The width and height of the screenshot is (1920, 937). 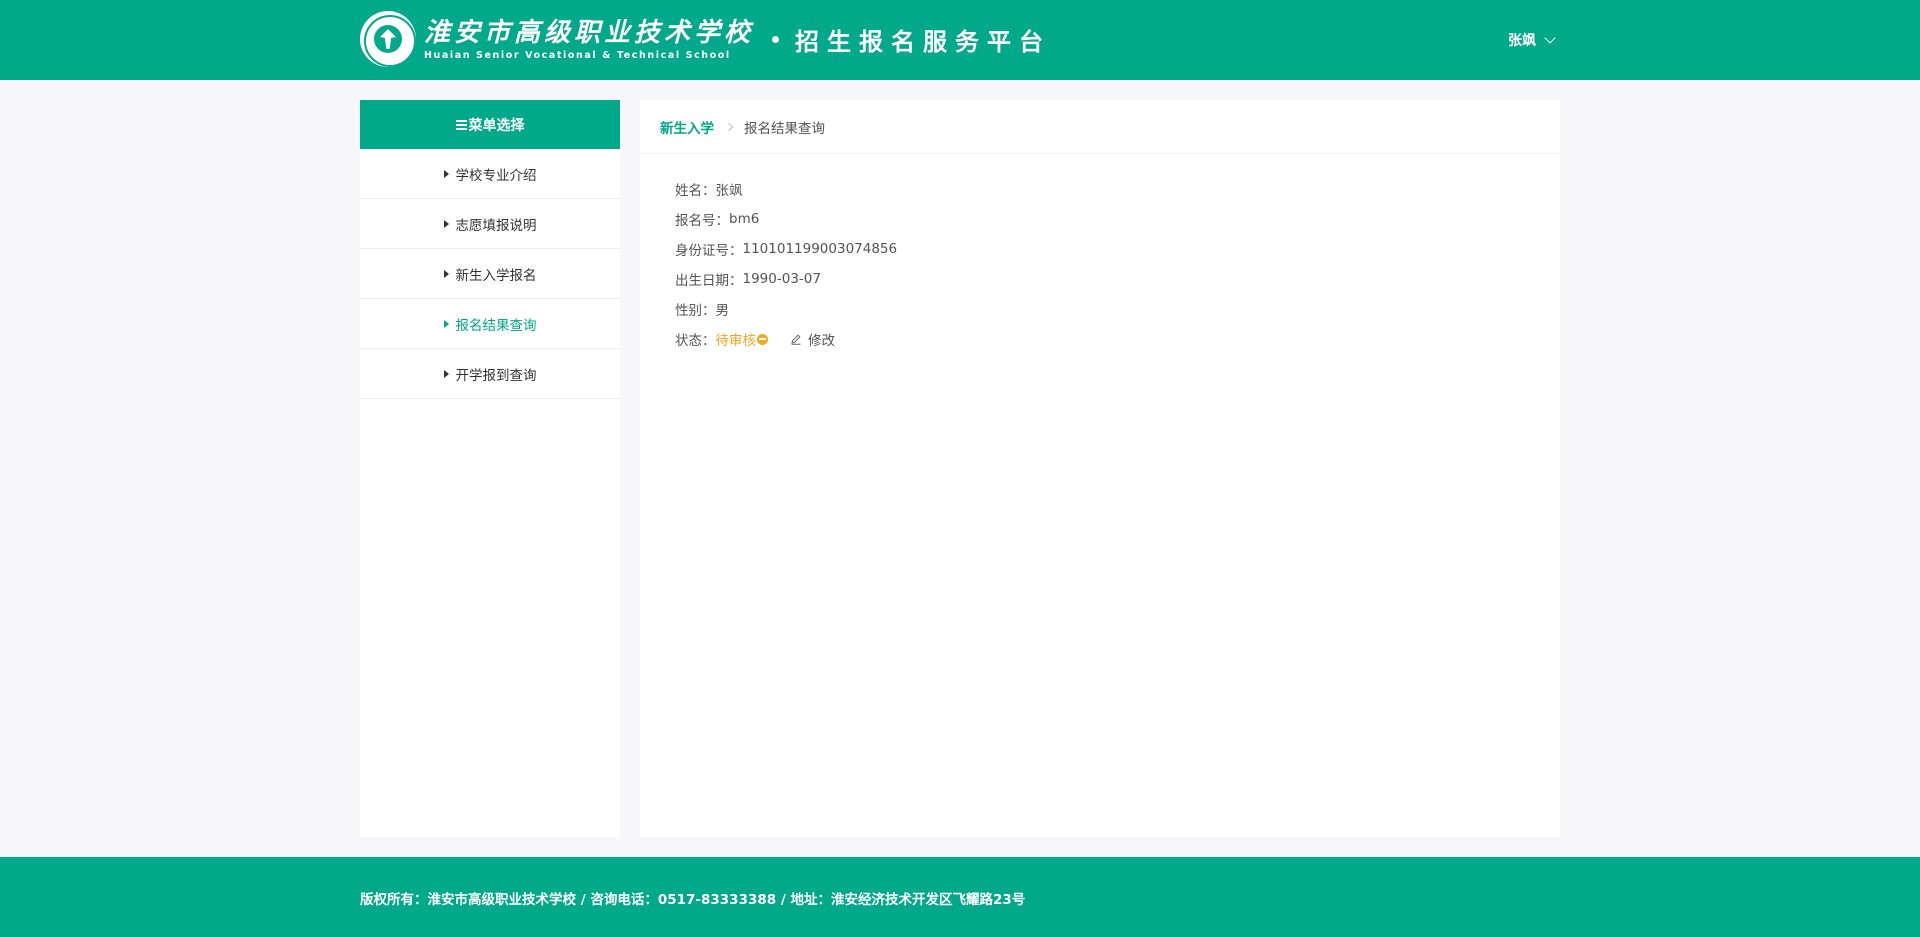 What do you see at coordinates (821, 339) in the screenshot?
I see `edit-label: 修改` at bounding box center [821, 339].